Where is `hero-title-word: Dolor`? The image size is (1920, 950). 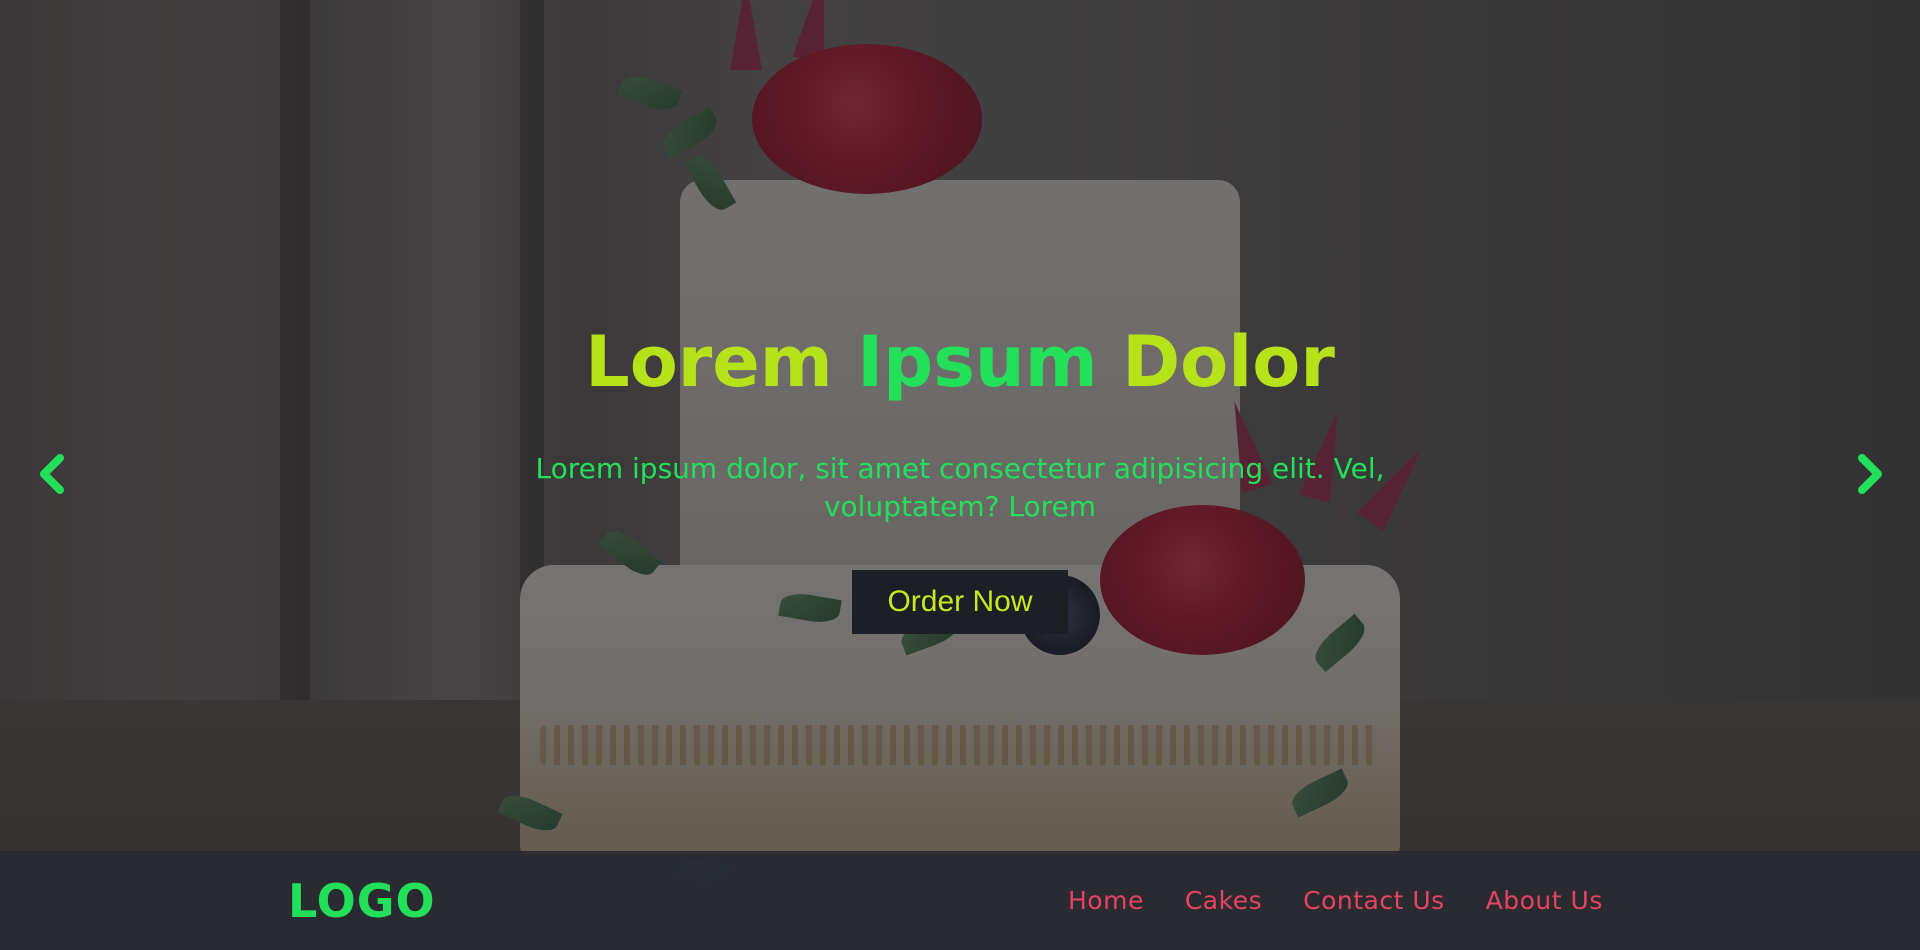 hero-title-word: Dolor is located at coordinates (1216, 362).